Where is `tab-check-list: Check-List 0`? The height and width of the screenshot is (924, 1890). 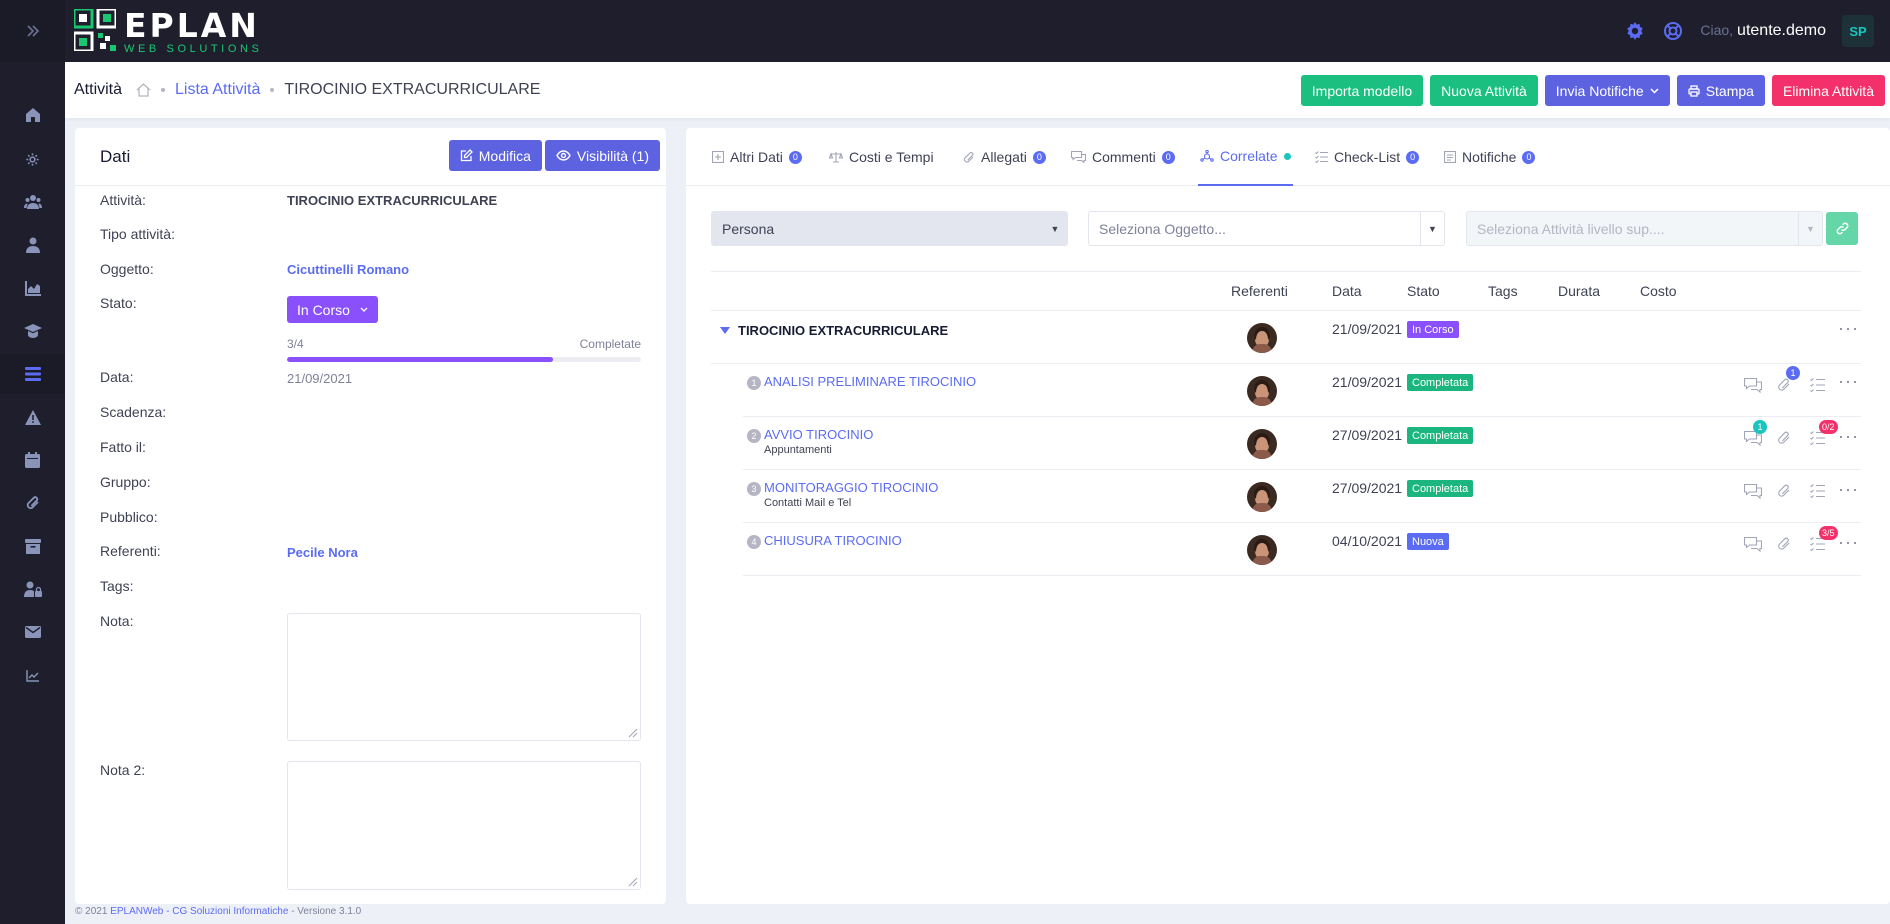 tab-check-list: Check-List 0 is located at coordinates (1367, 157).